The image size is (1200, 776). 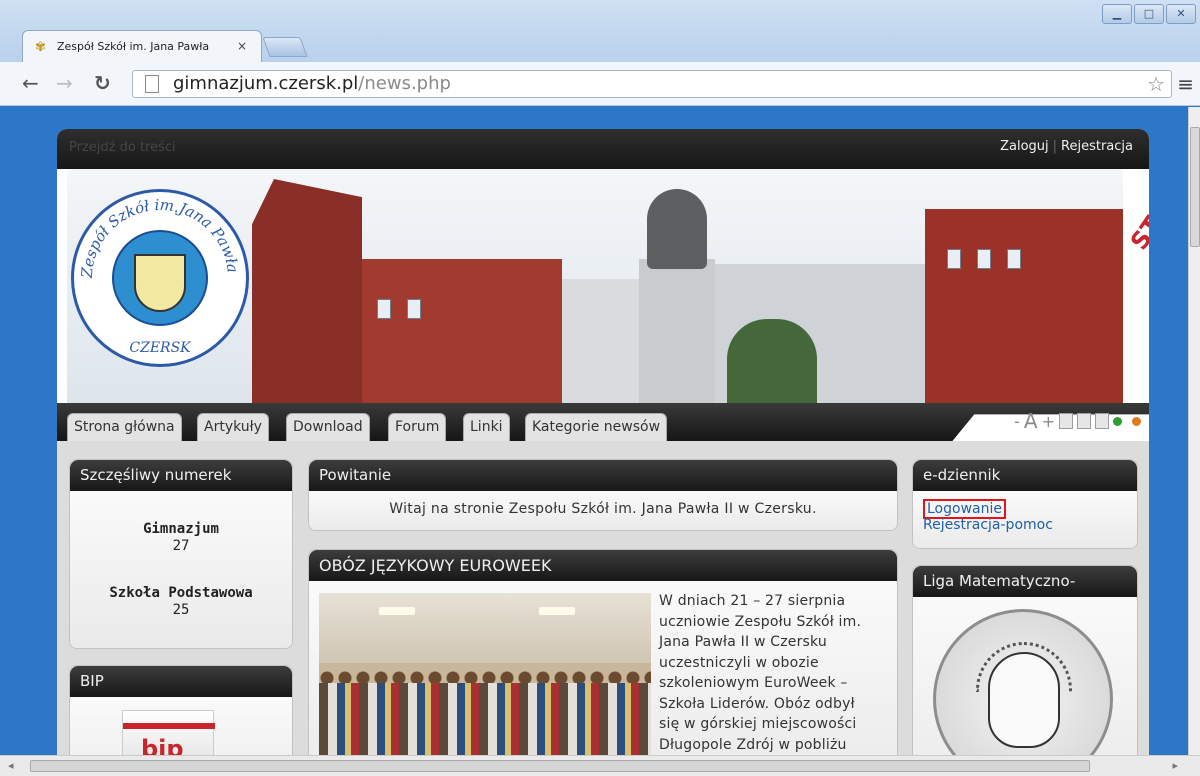 What do you see at coordinates (64, 83) in the screenshot?
I see `forward-icon: →` at bounding box center [64, 83].